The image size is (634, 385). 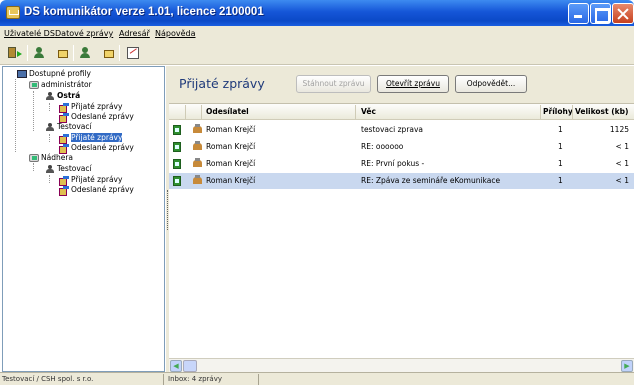 I want to click on column-subject: Věc, so click(x=368, y=111).